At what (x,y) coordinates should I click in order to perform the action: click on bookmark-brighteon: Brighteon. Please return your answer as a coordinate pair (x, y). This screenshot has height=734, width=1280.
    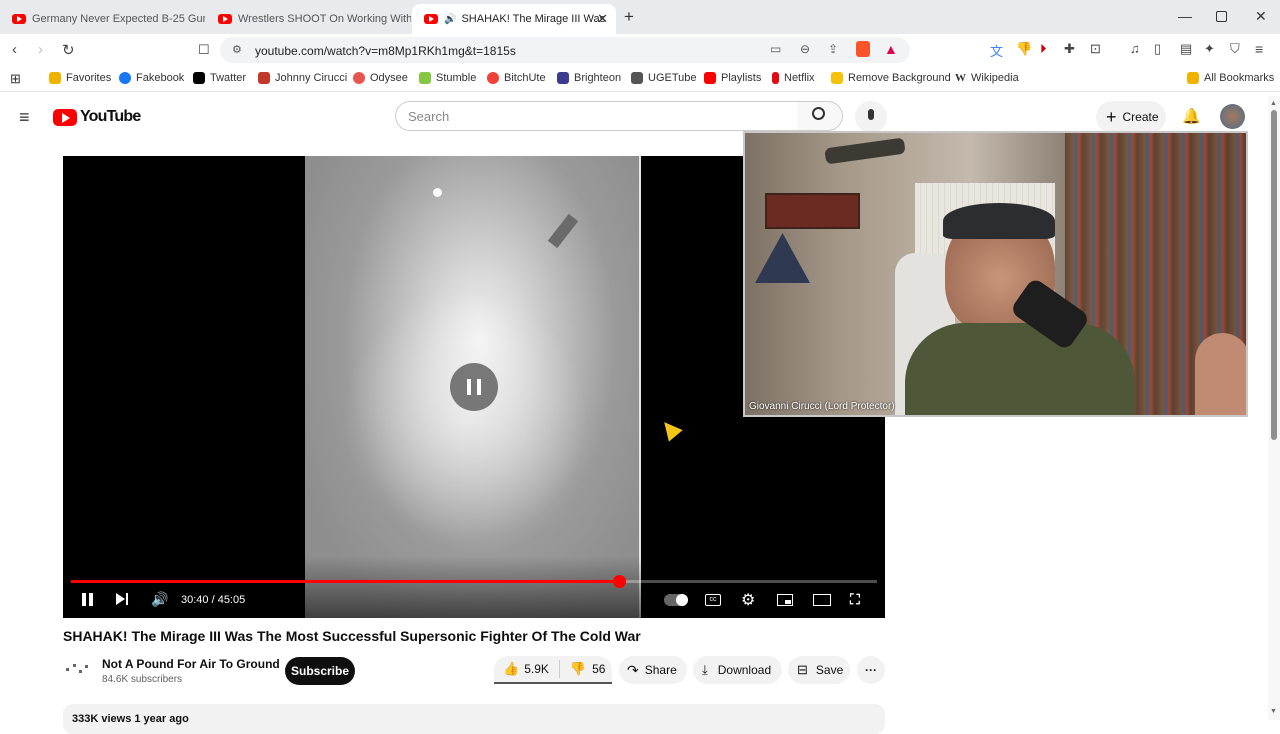
    Looking at the image, I should click on (589, 78).